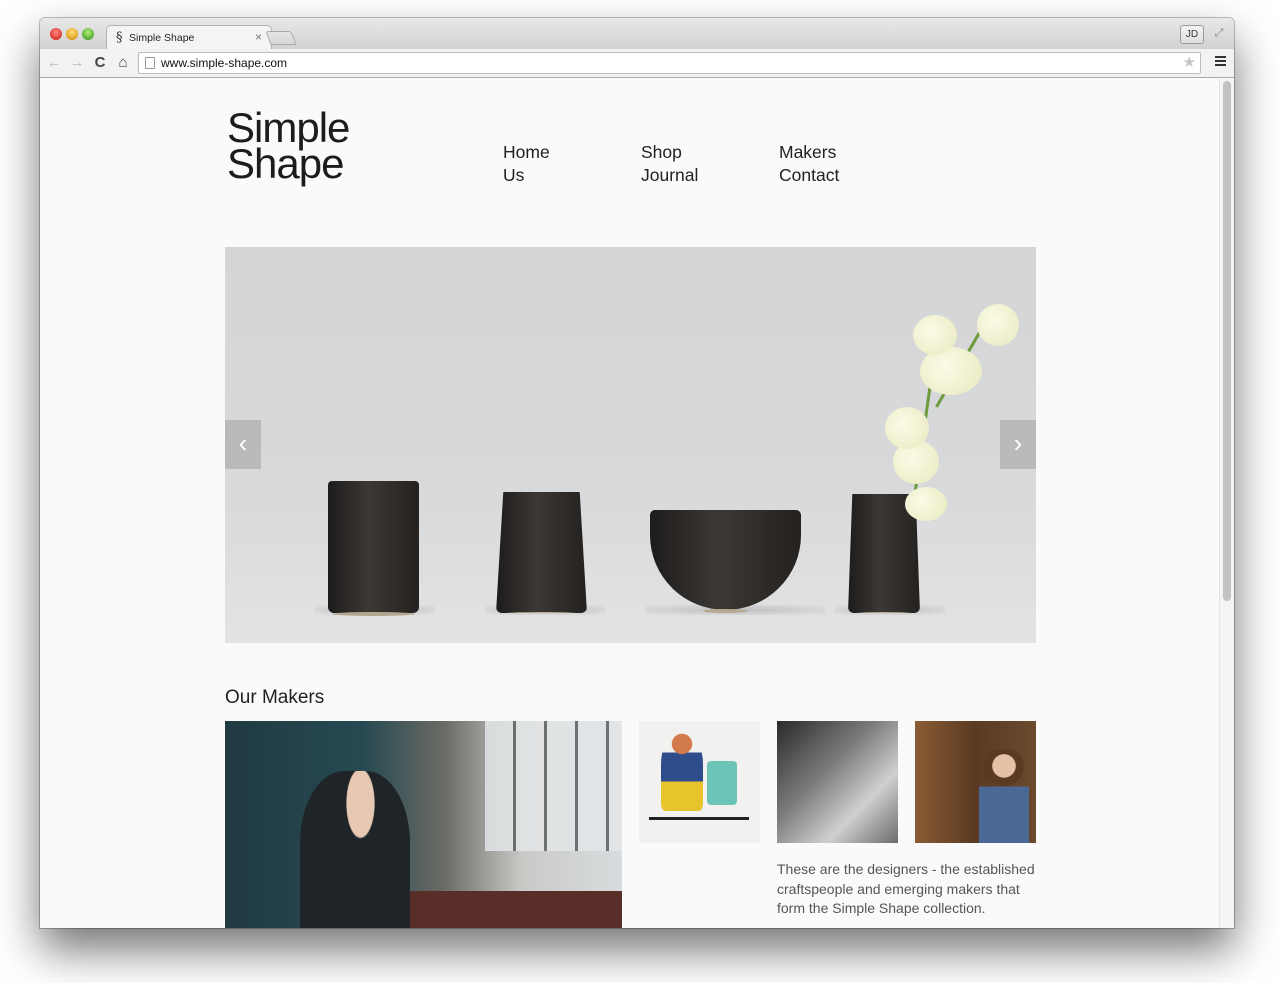  I want to click on browser-toolbar: ← → C ⌂ www.simple-shape.com ★, so click(637, 63).